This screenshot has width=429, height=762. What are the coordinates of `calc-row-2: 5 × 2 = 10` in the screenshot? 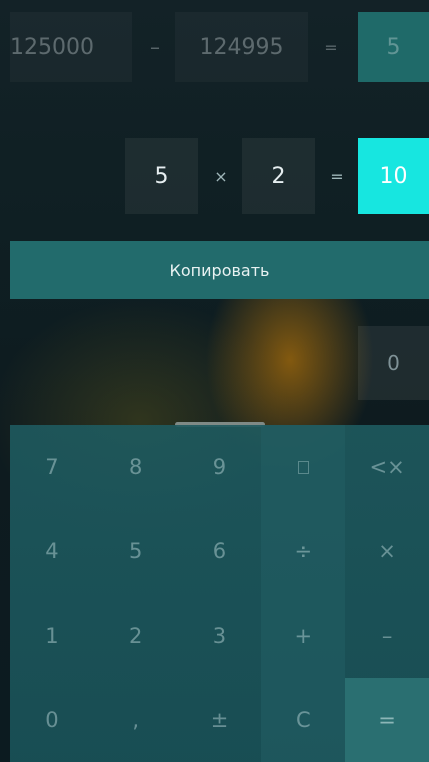 It's located at (214, 176).